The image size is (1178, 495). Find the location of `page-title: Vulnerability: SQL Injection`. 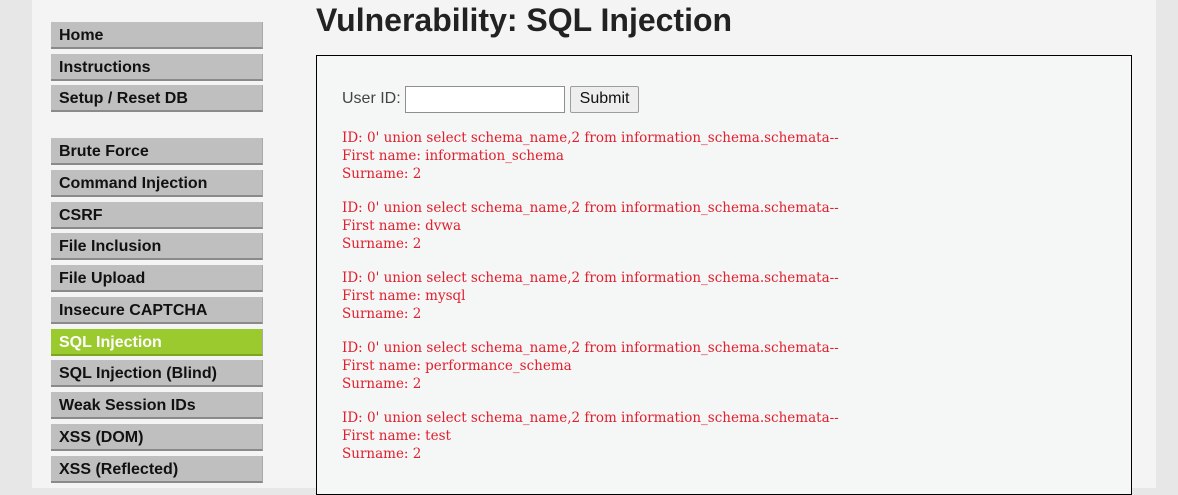

page-title: Vulnerability: SQL Injection is located at coordinates (524, 20).